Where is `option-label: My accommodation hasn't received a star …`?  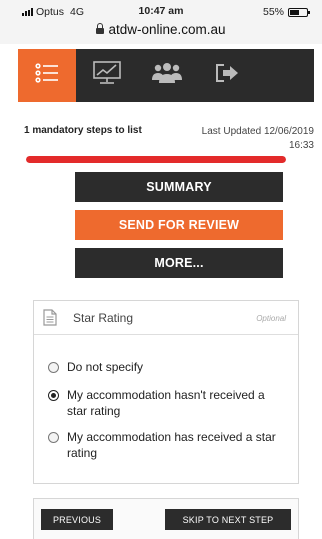 option-label: My accommodation hasn't received a star … is located at coordinates (166, 403).